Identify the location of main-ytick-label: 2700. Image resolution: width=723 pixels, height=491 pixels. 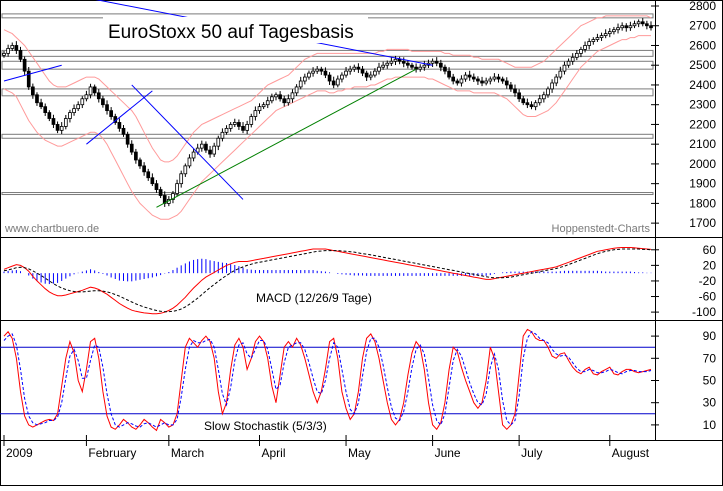
(702, 26).